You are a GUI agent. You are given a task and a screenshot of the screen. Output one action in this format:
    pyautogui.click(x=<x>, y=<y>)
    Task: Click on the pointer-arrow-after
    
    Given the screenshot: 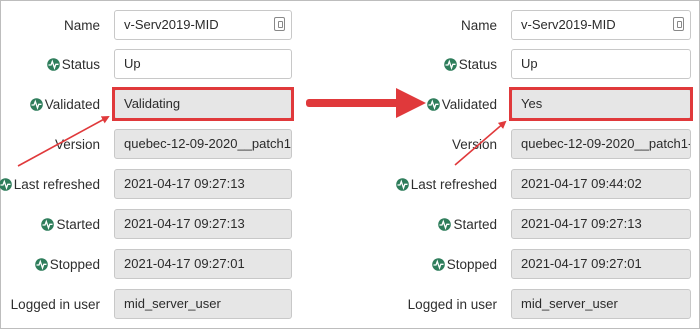 What is the action you would take?
    pyautogui.click(x=480, y=143)
    